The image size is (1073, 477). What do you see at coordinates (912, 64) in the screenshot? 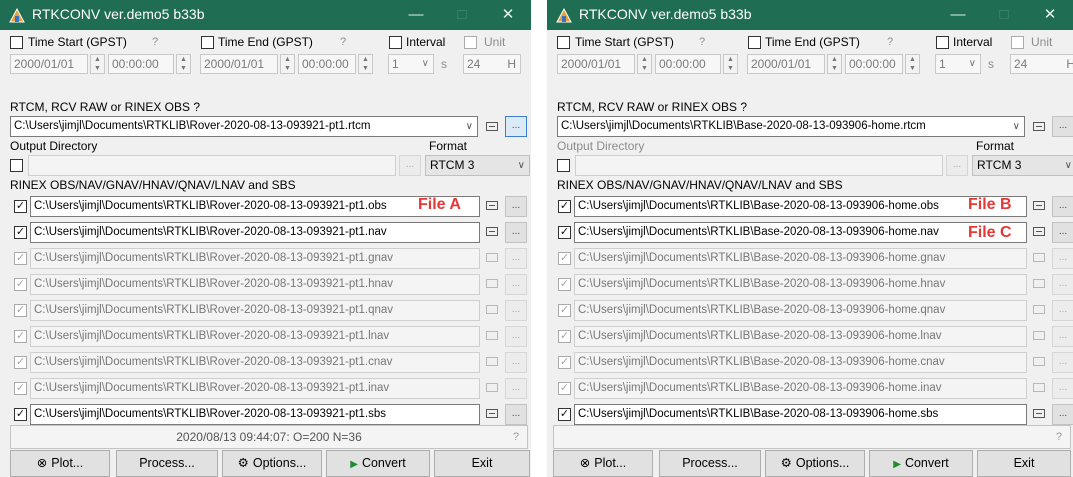
I see `end-time-spinner: ▲ ▼` at bounding box center [912, 64].